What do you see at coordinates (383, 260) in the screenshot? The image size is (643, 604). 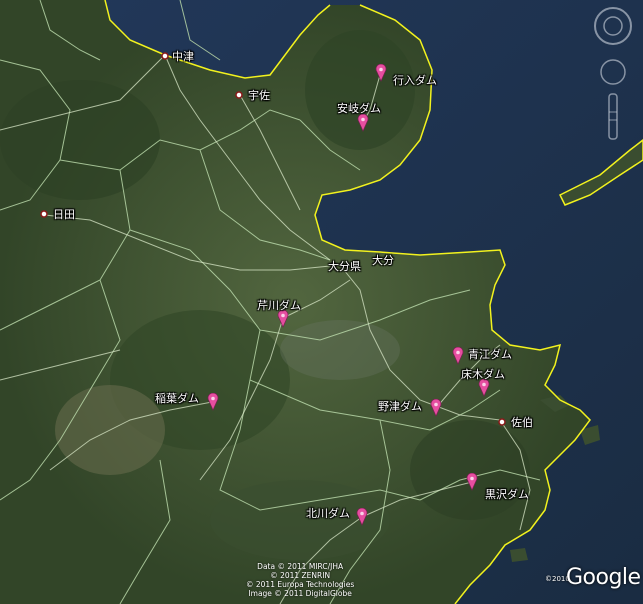 I see `capital-label: 大分` at bounding box center [383, 260].